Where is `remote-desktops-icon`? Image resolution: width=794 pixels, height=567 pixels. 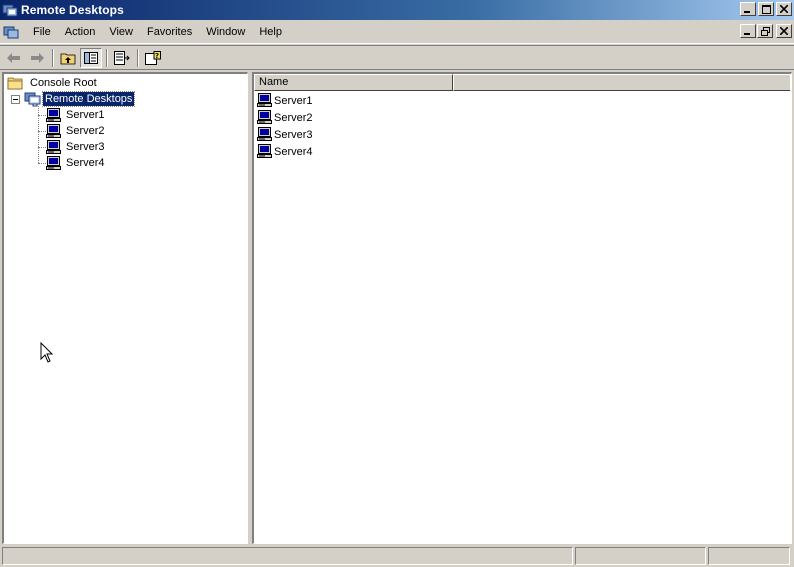 remote-desktops-icon is located at coordinates (32, 99).